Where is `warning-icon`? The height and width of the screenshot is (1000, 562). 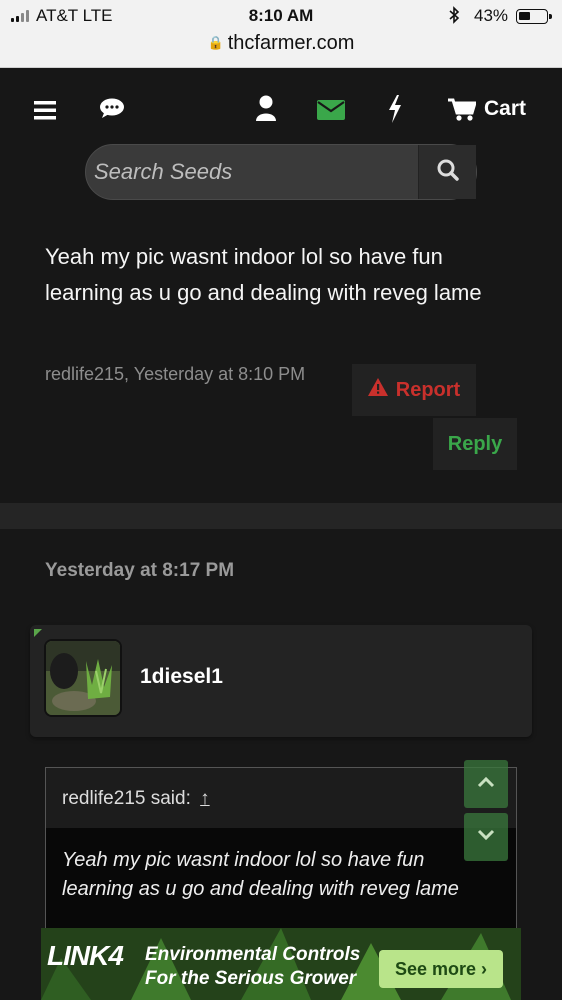 warning-icon is located at coordinates (377, 390).